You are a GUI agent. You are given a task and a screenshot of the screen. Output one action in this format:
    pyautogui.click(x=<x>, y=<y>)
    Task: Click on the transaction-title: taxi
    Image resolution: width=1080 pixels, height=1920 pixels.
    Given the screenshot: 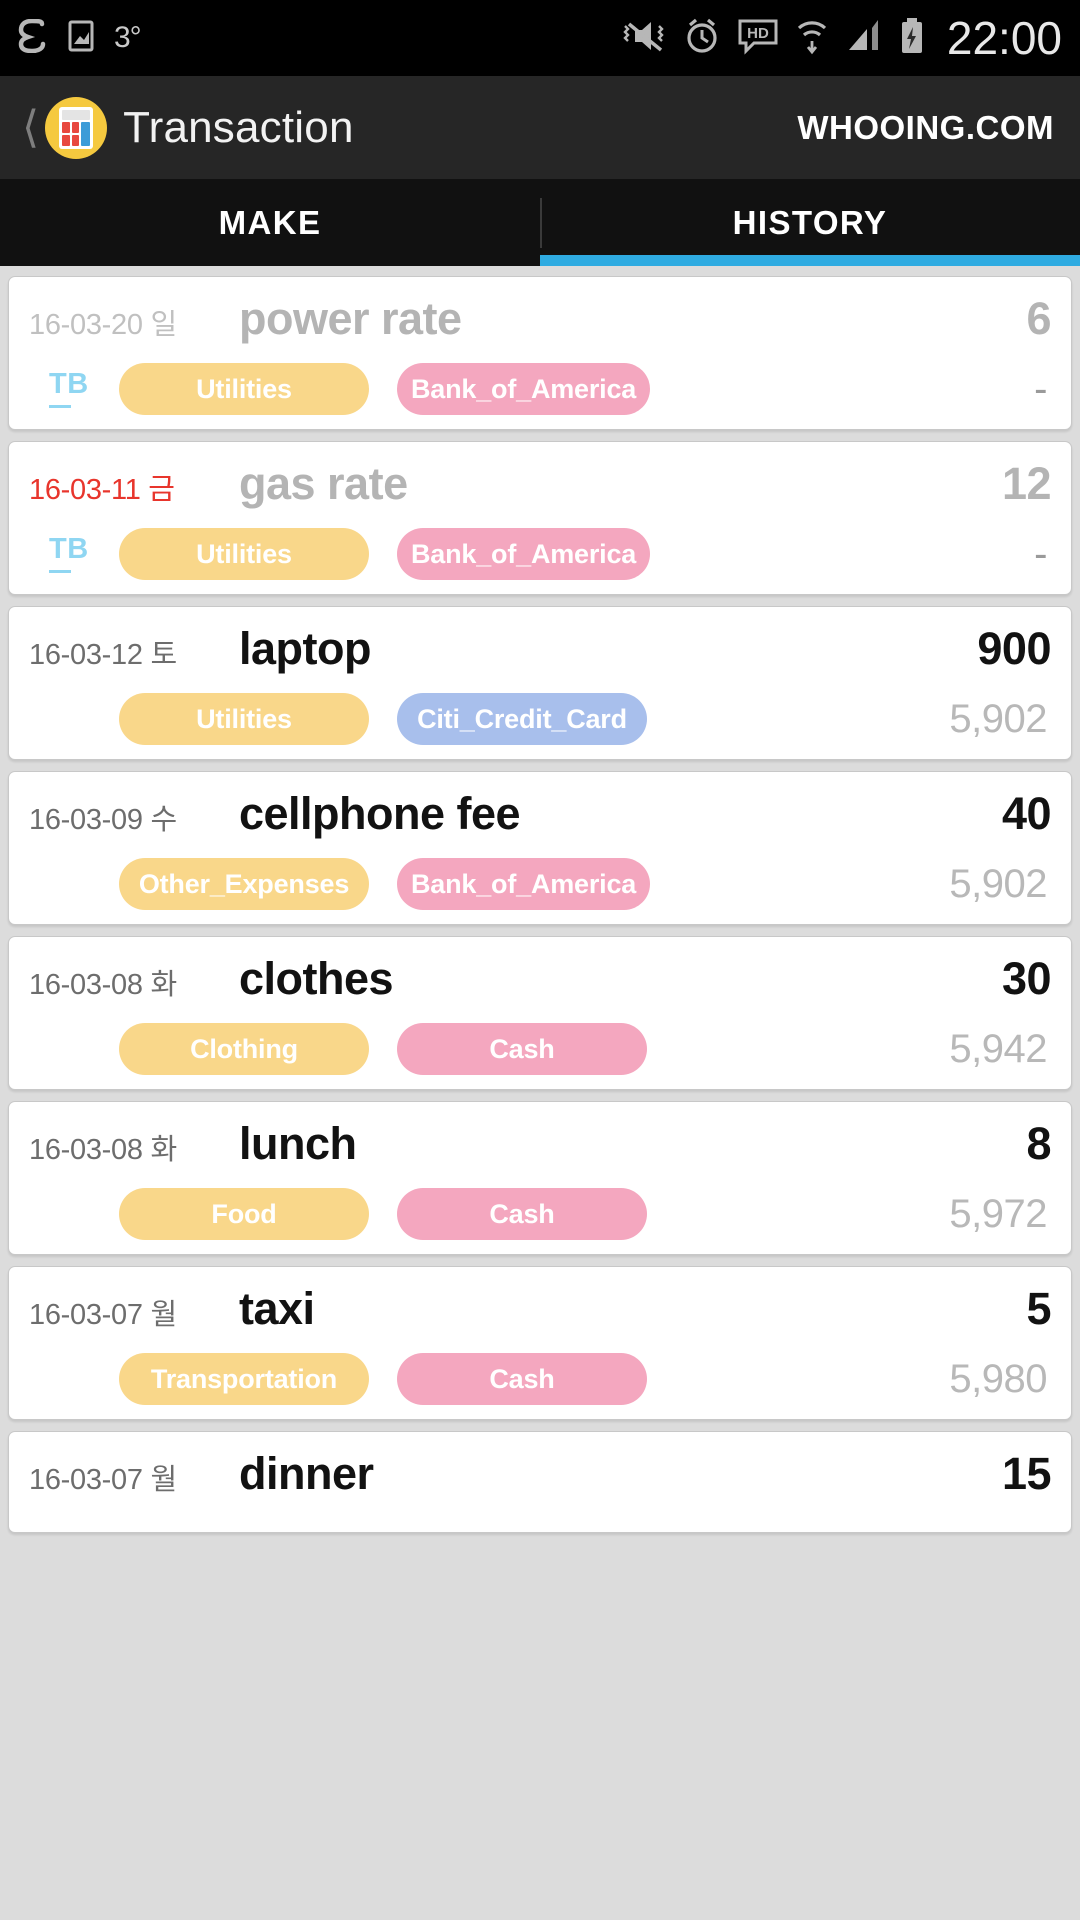 What is the action you would take?
    pyautogui.click(x=277, y=1308)
    